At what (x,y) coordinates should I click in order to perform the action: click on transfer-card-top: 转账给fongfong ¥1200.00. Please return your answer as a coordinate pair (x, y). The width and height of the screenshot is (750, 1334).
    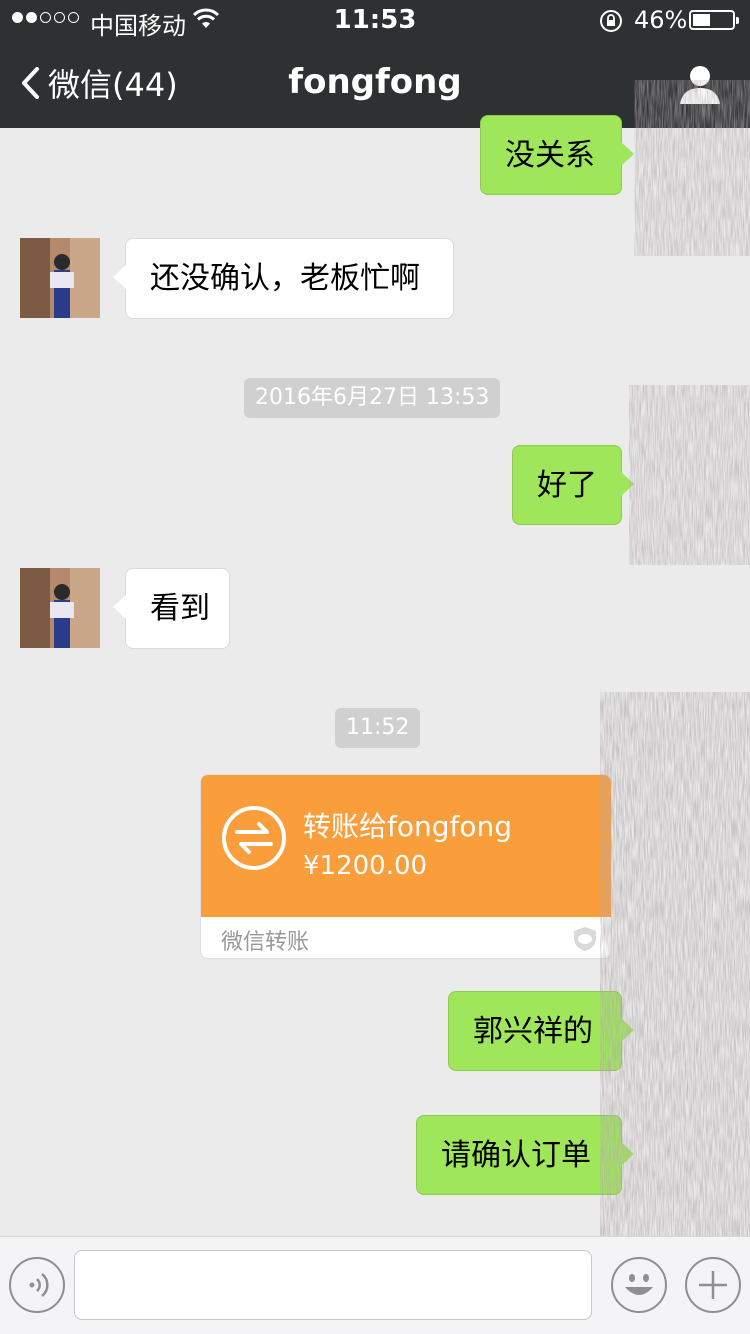
    Looking at the image, I should click on (406, 846).